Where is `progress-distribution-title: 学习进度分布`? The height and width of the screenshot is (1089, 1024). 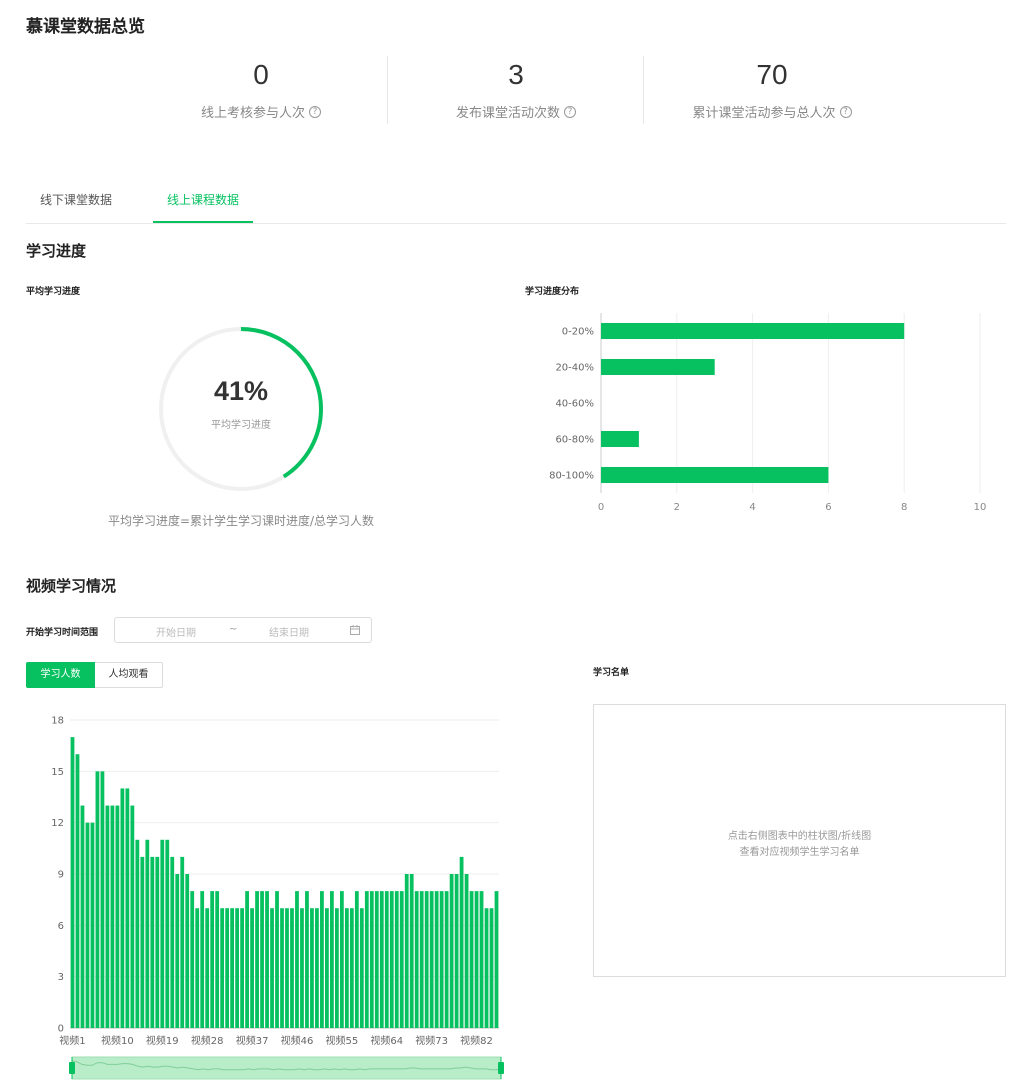 progress-distribution-title: 学习进度分布 is located at coordinates (552, 292).